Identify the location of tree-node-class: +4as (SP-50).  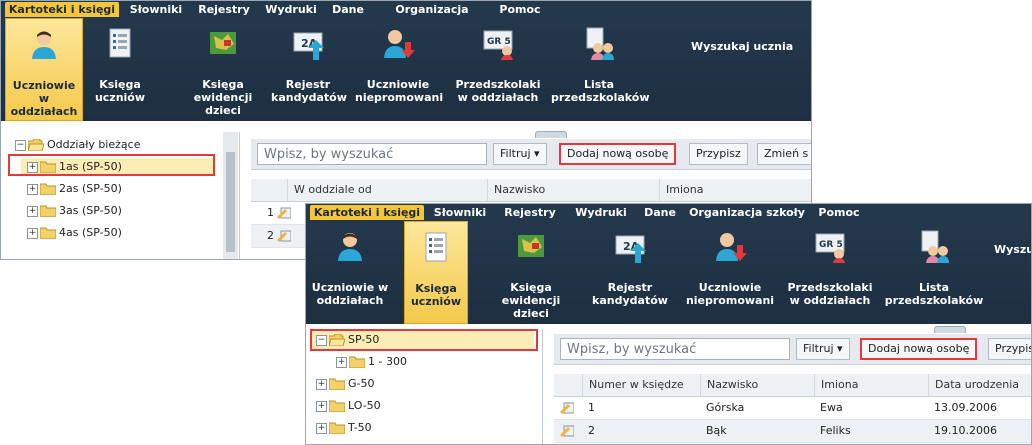
(74, 233).